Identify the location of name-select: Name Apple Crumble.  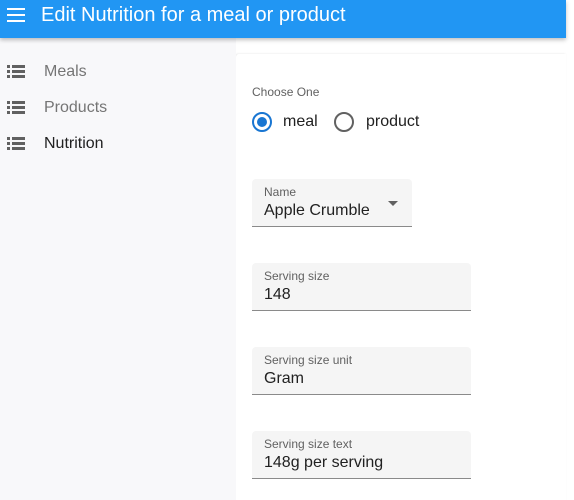
(332, 203).